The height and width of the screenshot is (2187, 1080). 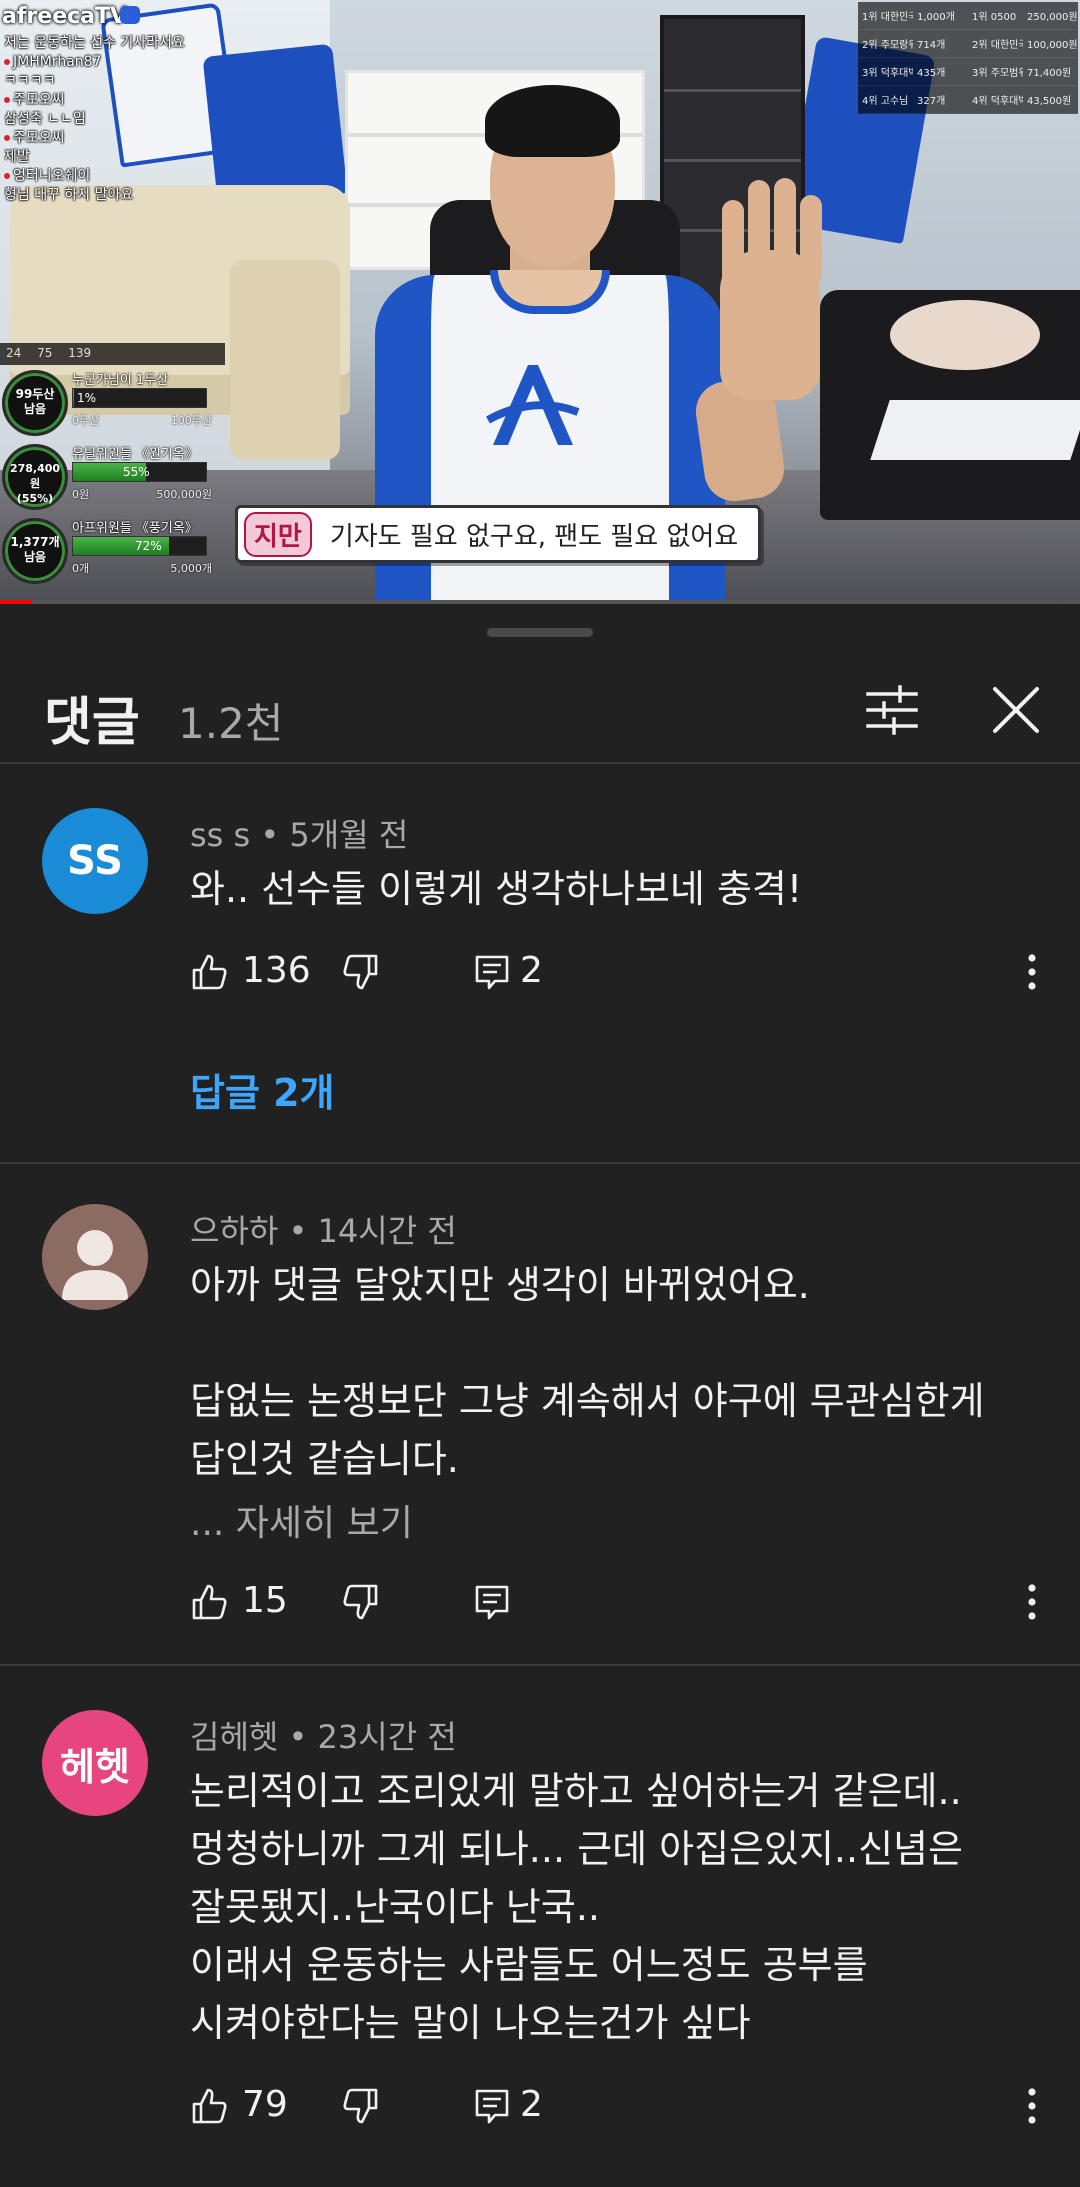 I want to click on chat-line: JMHMrhan87, so click(x=109, y=62).